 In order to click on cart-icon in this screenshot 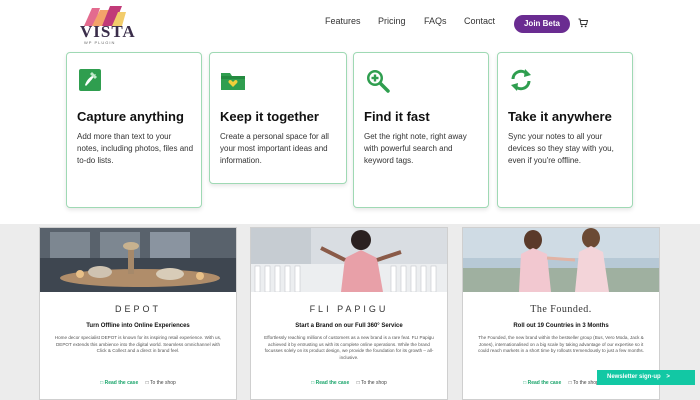, I will do `click(583, 23)`.